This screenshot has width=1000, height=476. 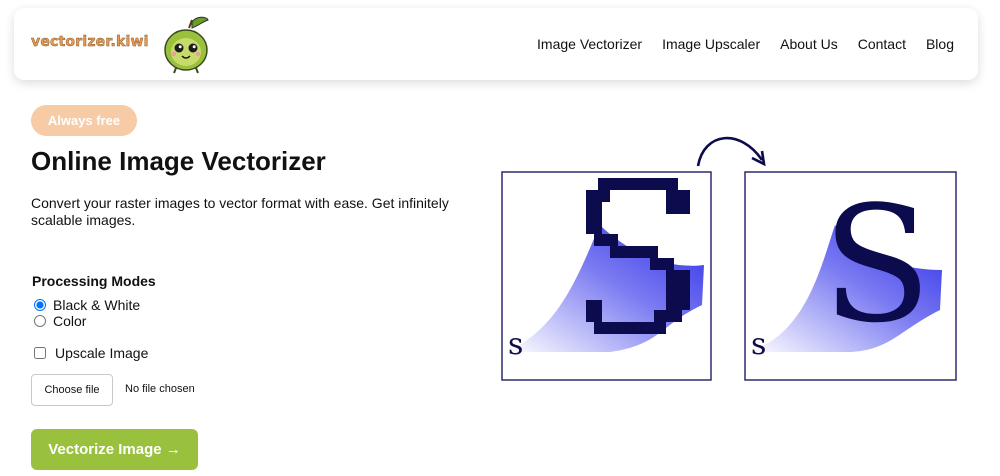 I want to click on curved-arrow-icon, so click(x=731, y=151).